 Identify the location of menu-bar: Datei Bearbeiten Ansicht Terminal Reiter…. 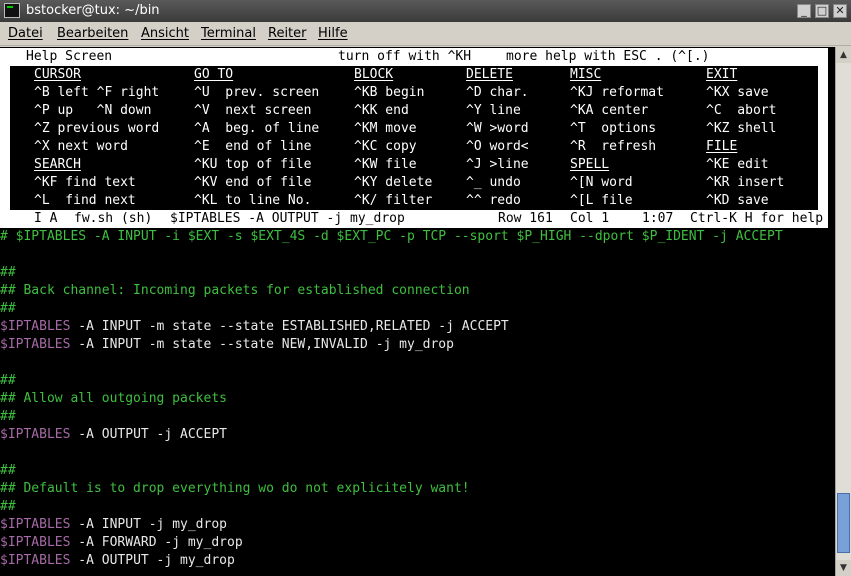
(425, 34).